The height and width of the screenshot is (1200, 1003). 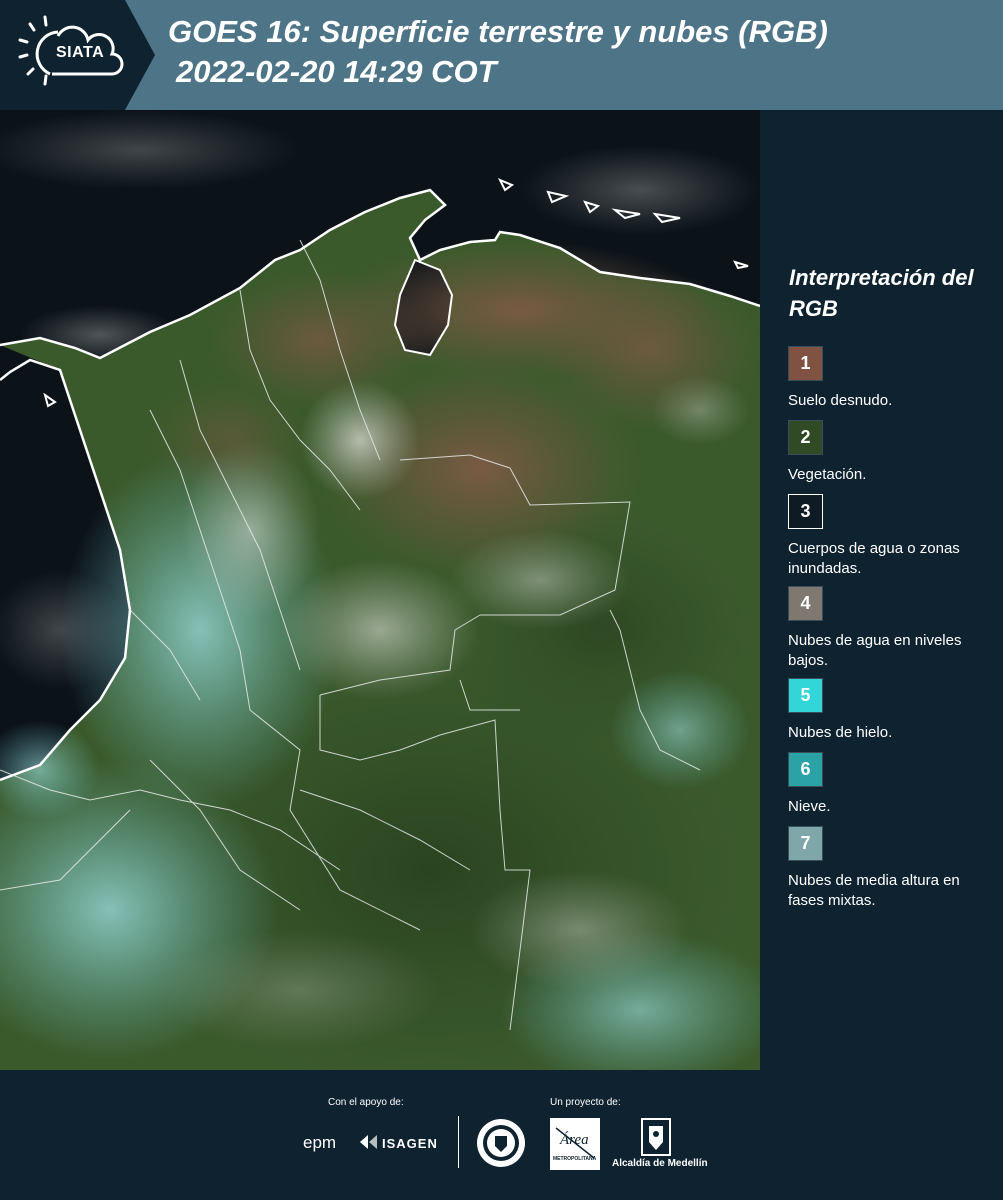 I want to click on legend-label: Cuerpos de agua o zonas inundadas., so click(x=874, y=558).